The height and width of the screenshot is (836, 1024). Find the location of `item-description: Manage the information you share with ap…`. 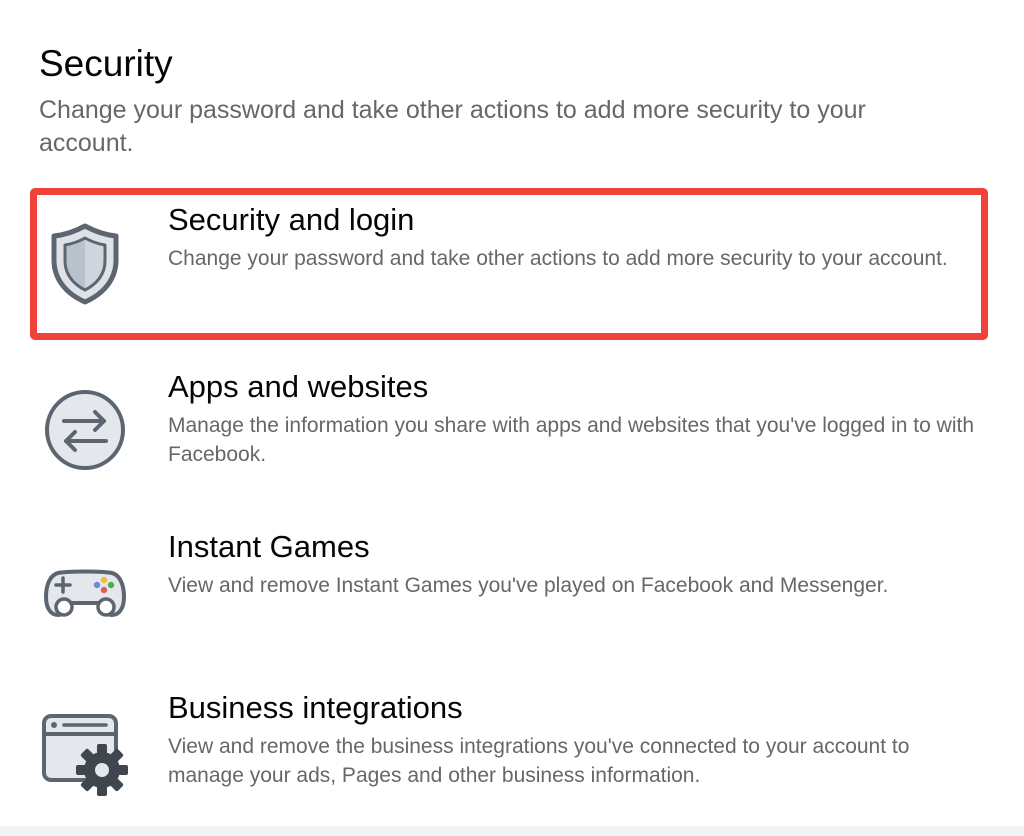

item-description: Manage the information you share with ap… is located at coordinates (571, 440).